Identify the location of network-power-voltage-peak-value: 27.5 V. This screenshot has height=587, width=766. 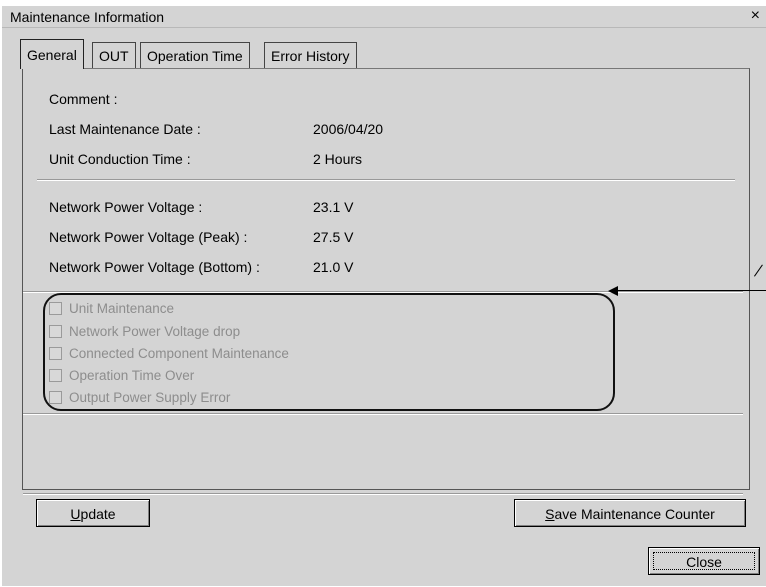
(333, 237).